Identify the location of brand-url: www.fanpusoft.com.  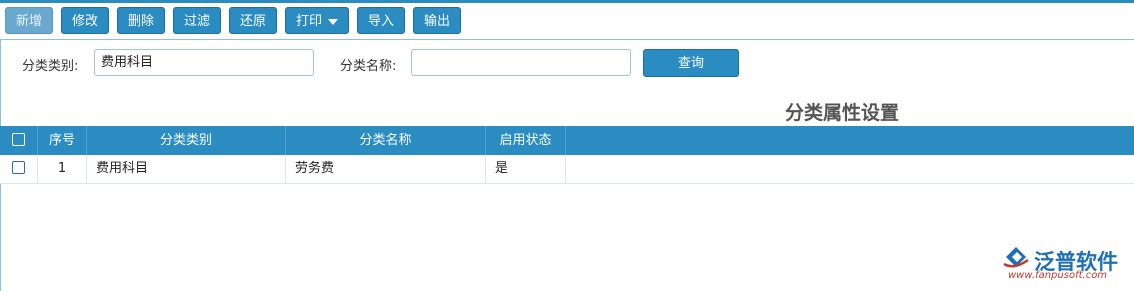
(1058, 275).